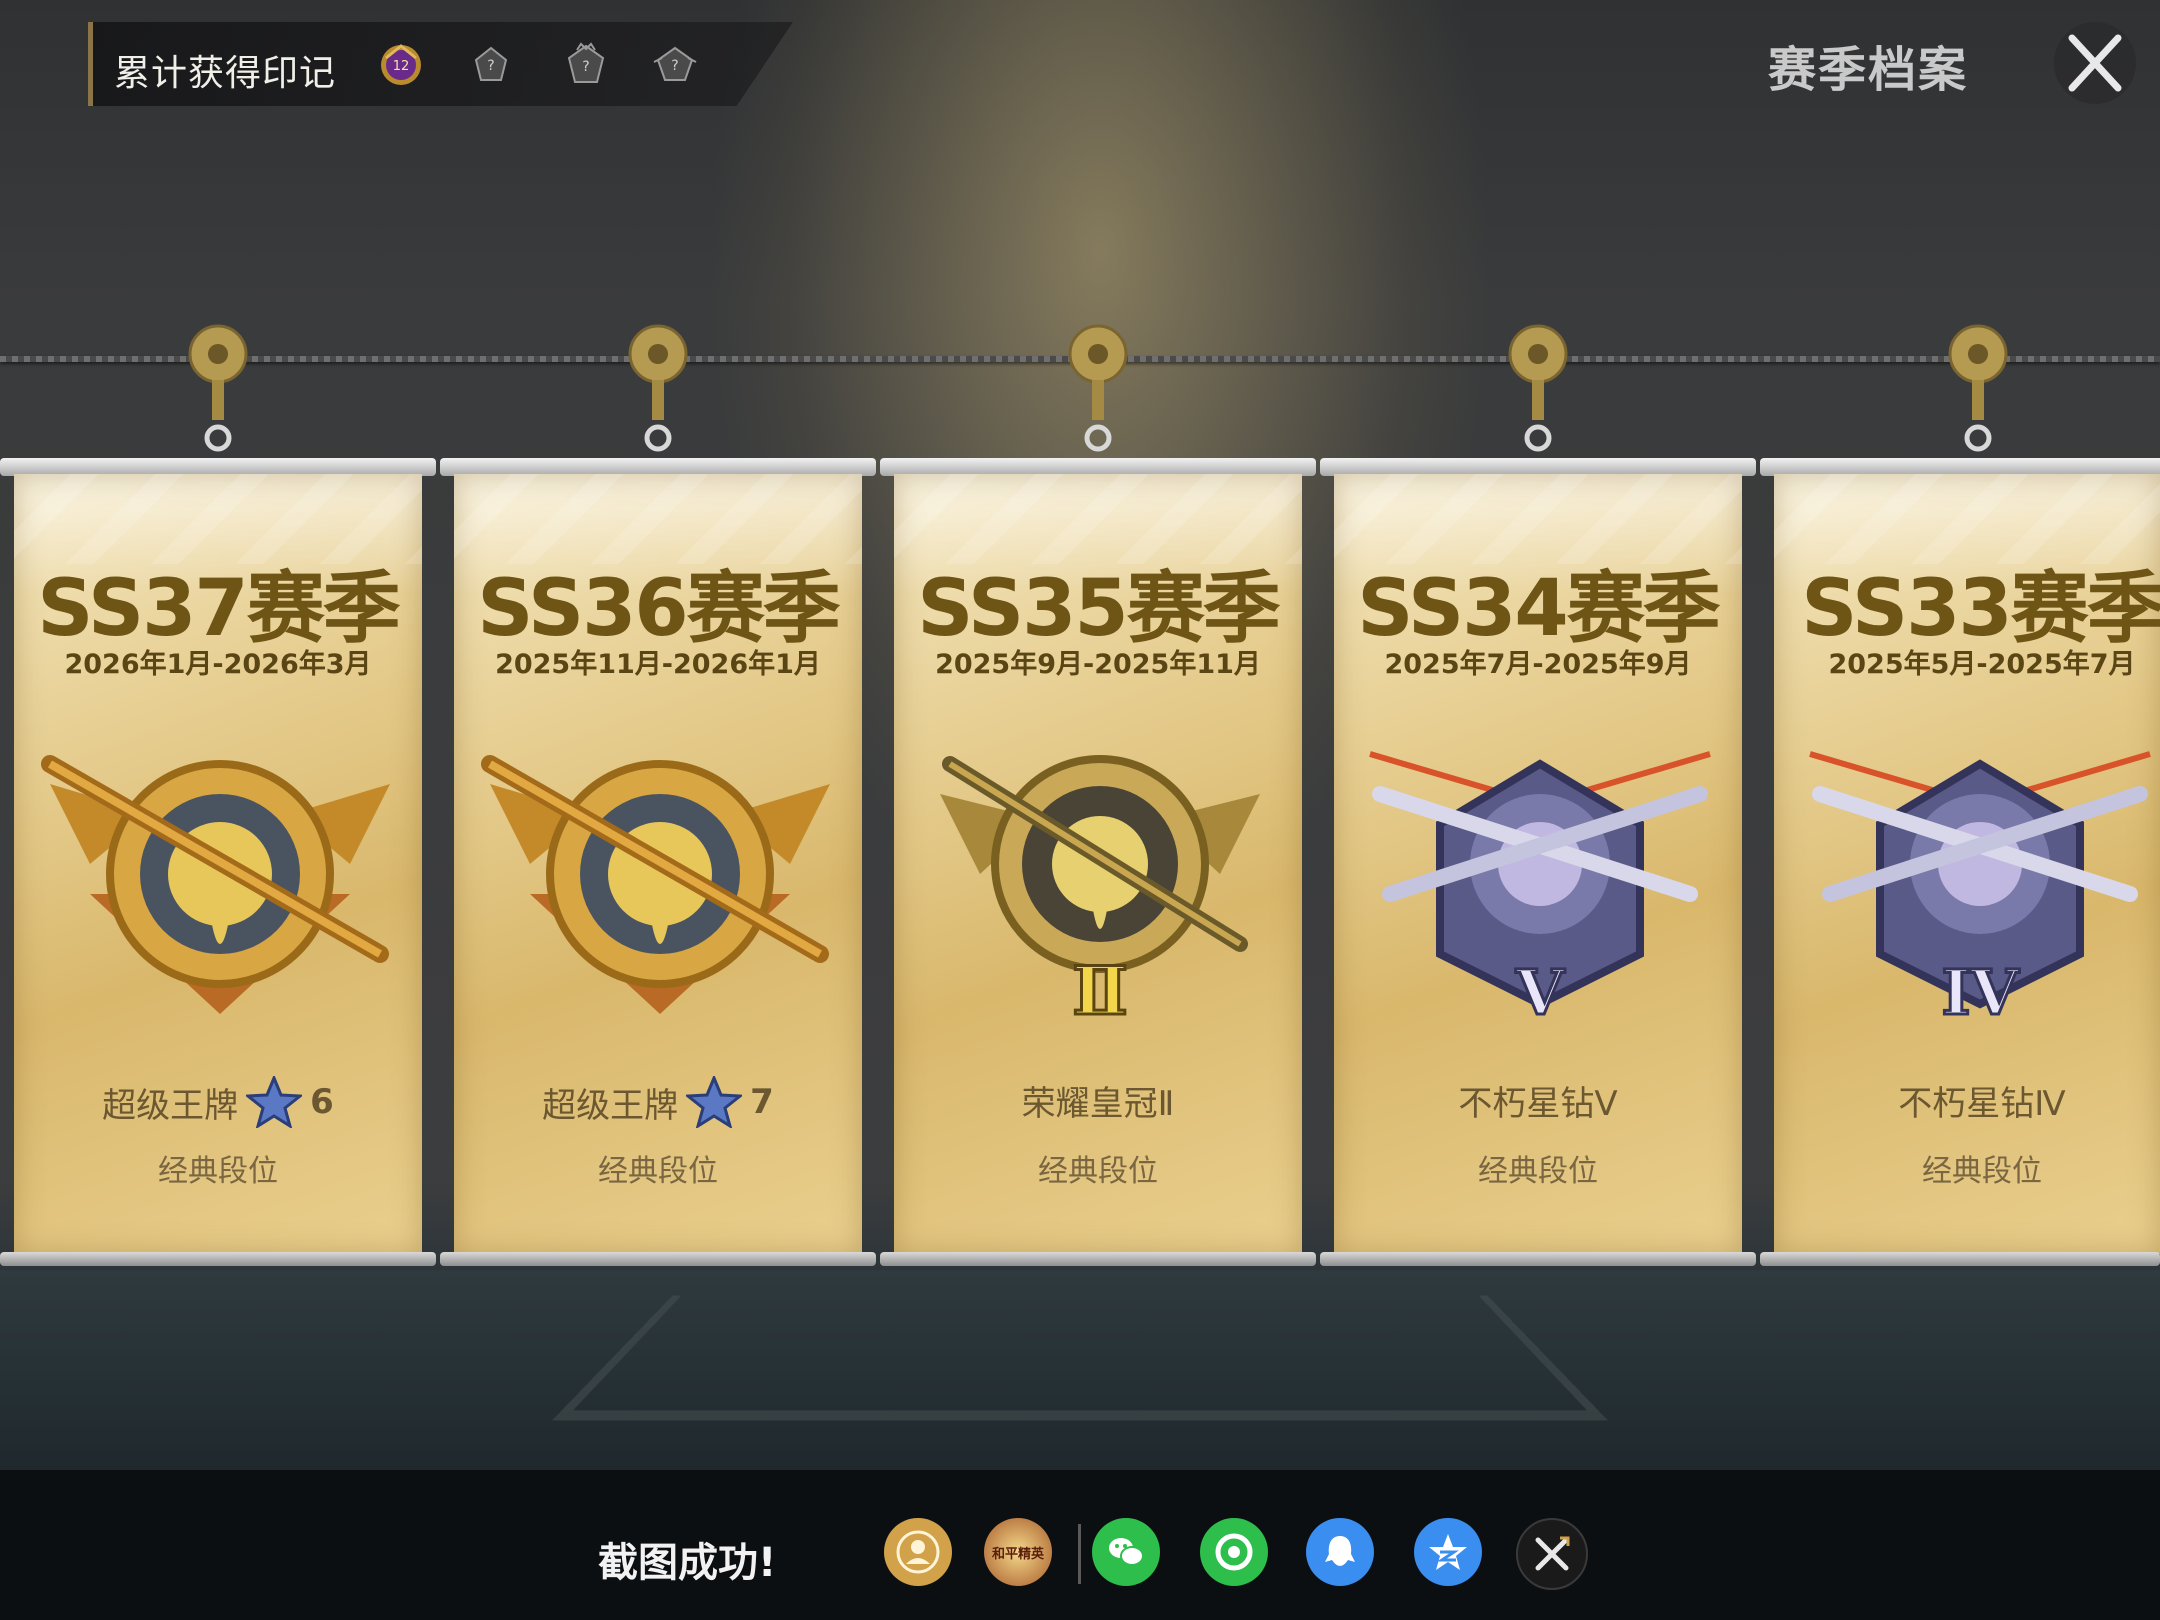  I want to click on close-share-button, so click(1552, 1554).